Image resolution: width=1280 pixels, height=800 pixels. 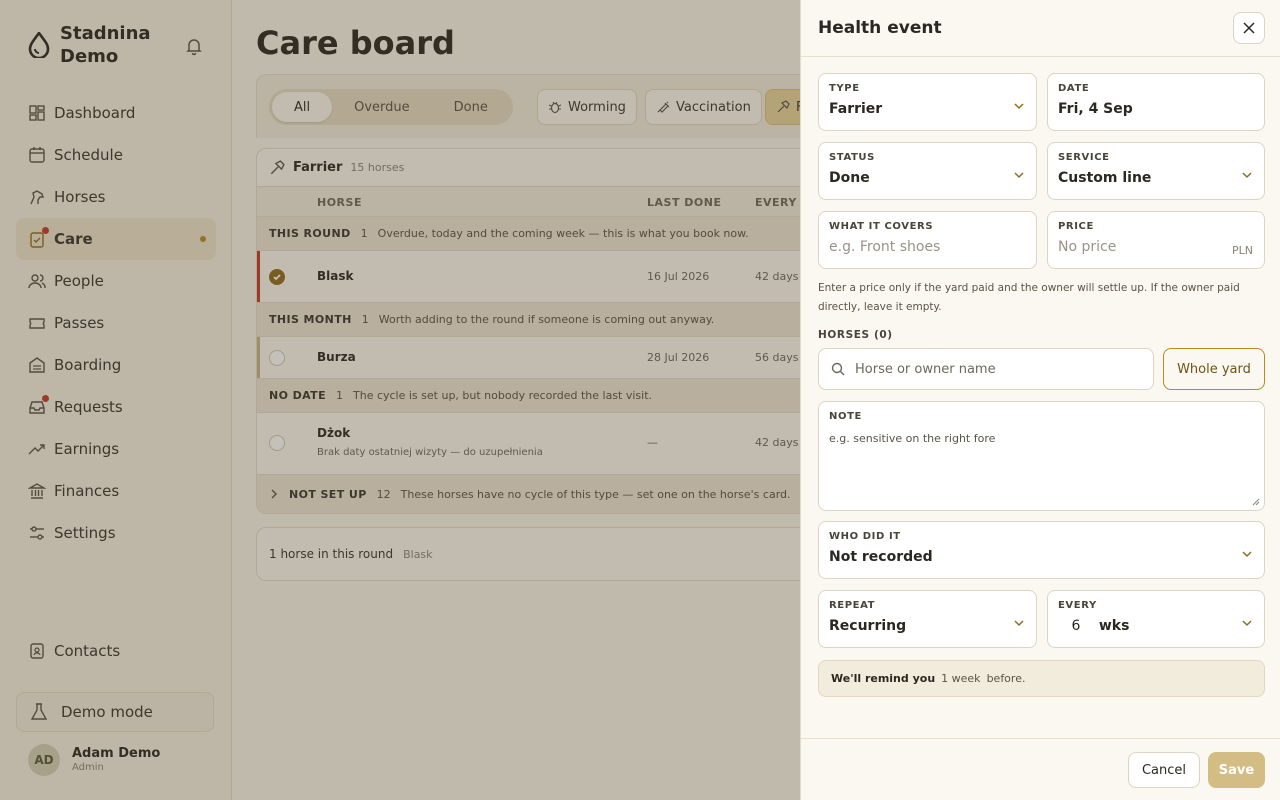 What do you see at coordinates (1105, 178) in the screenshot?
I see `service-value: Custom line` at bounding box center [1105, 178].